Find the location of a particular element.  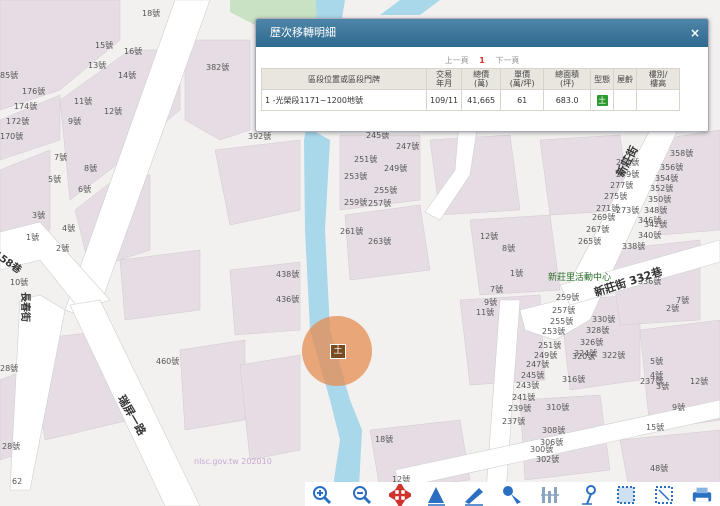

address-label: 172號 is located at coordinates (18, 121).